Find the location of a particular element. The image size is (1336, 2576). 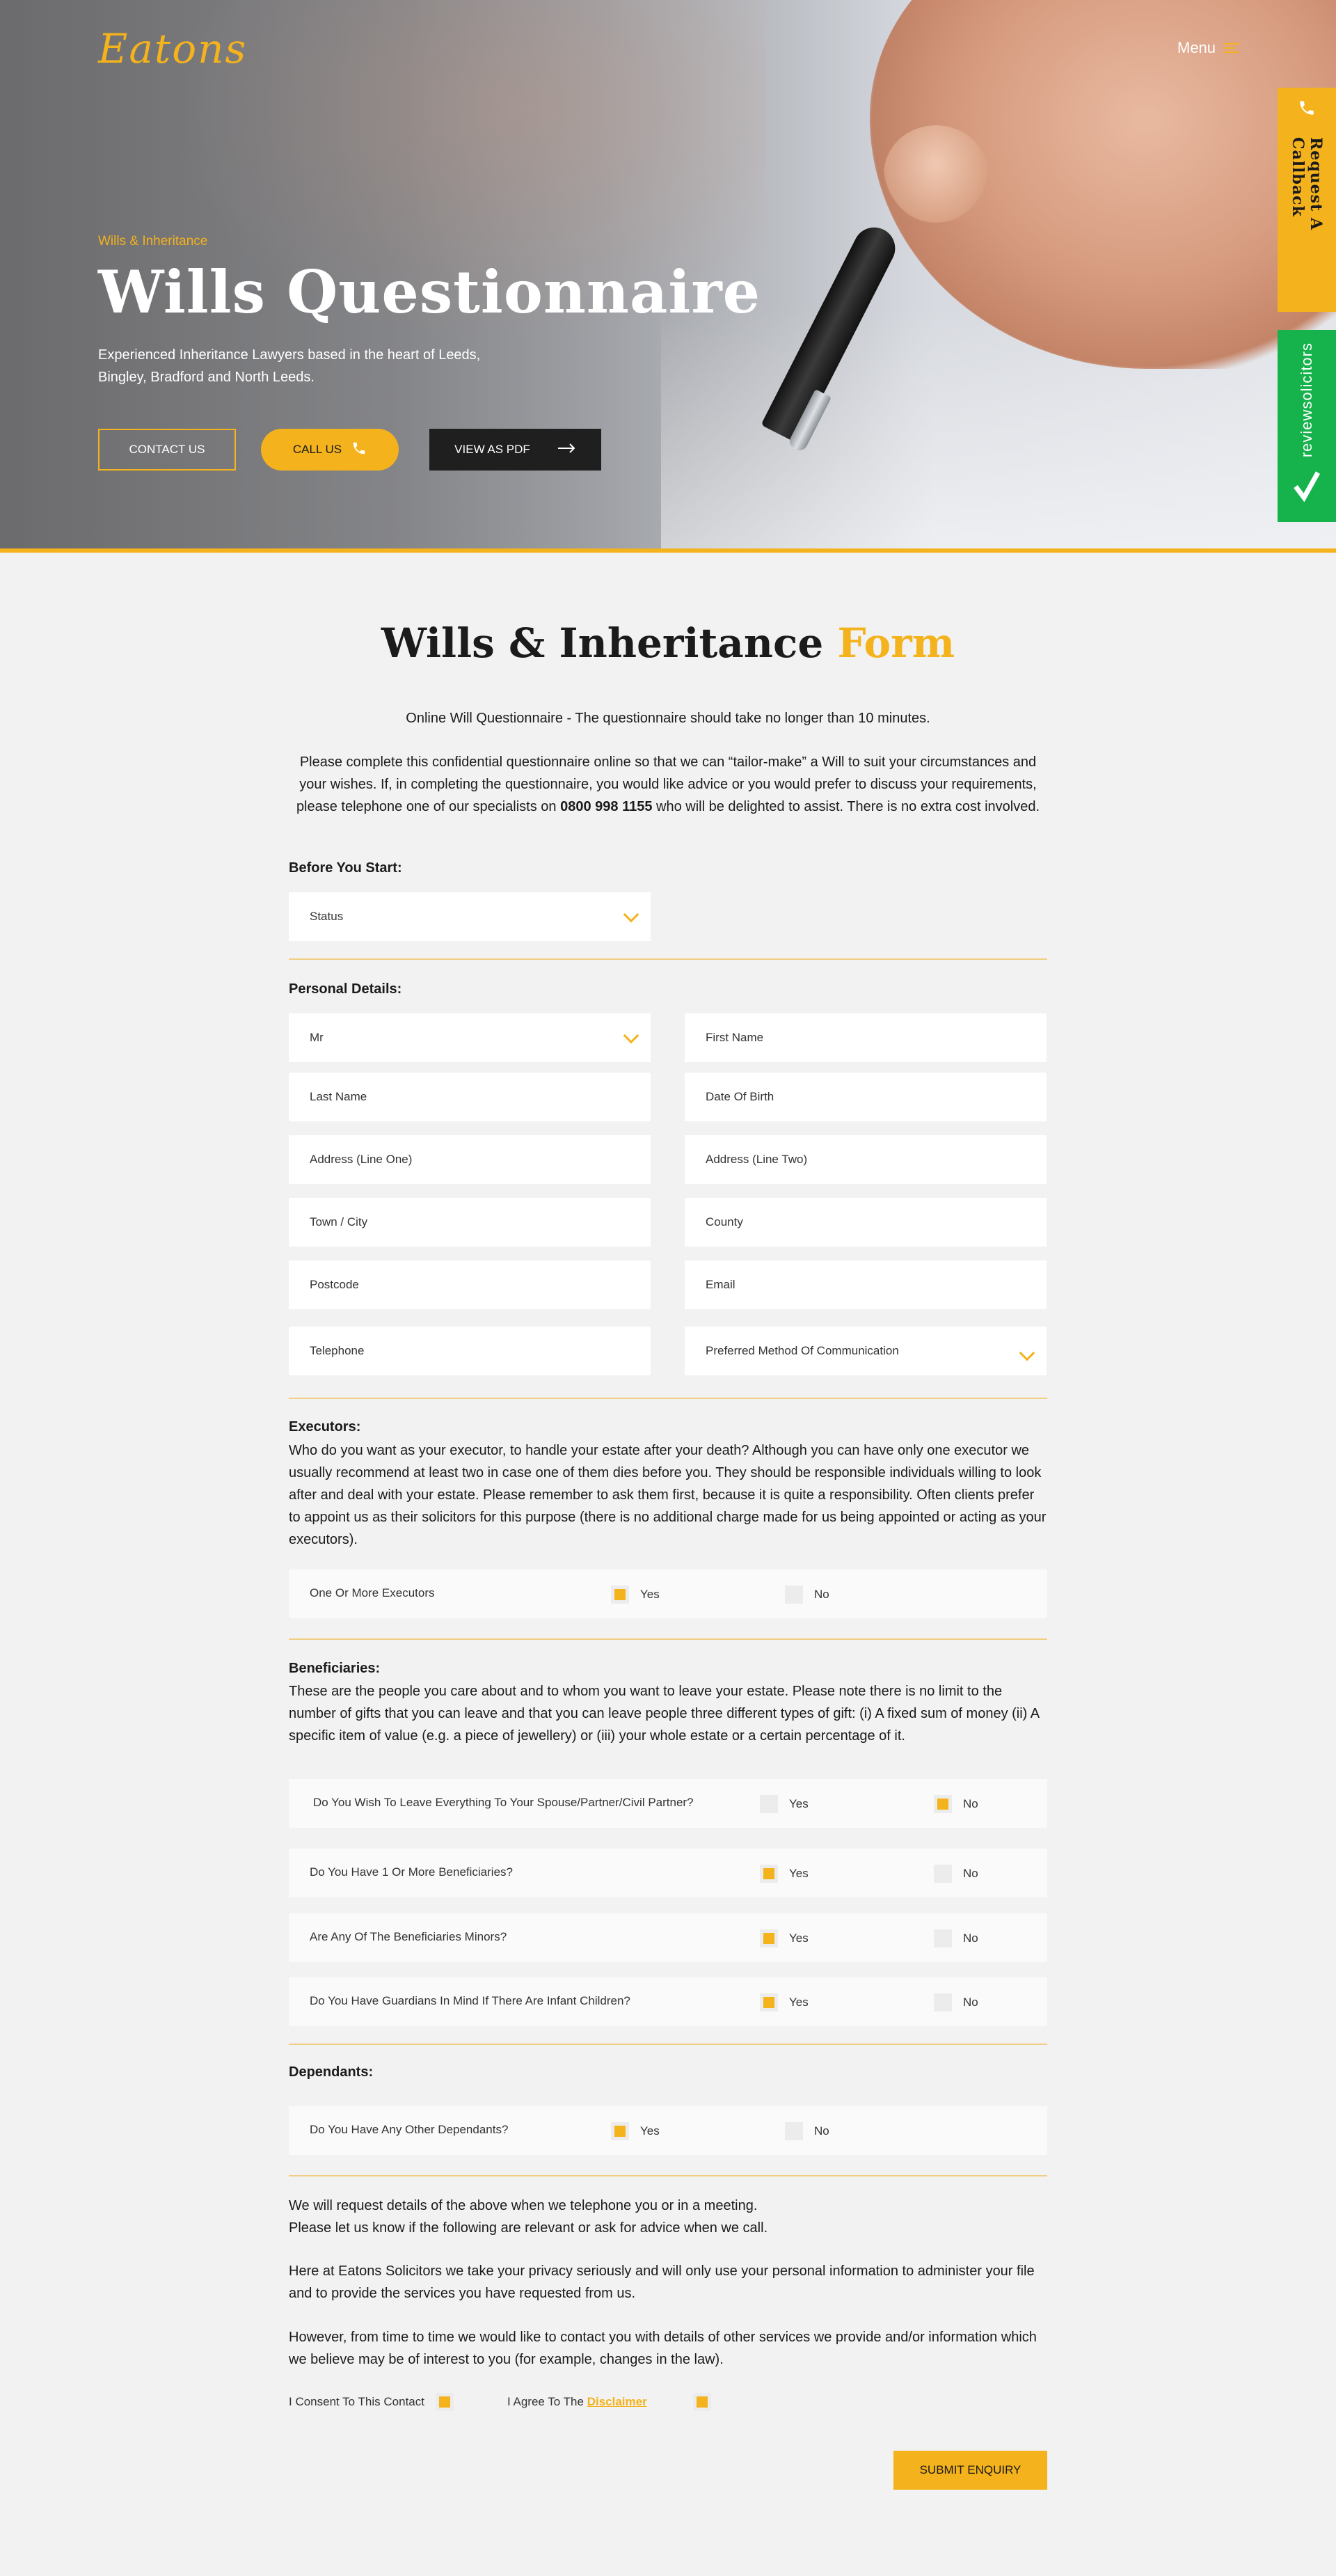

consent-option: I Consent To This Contact is located at coordinates (371, 2402).